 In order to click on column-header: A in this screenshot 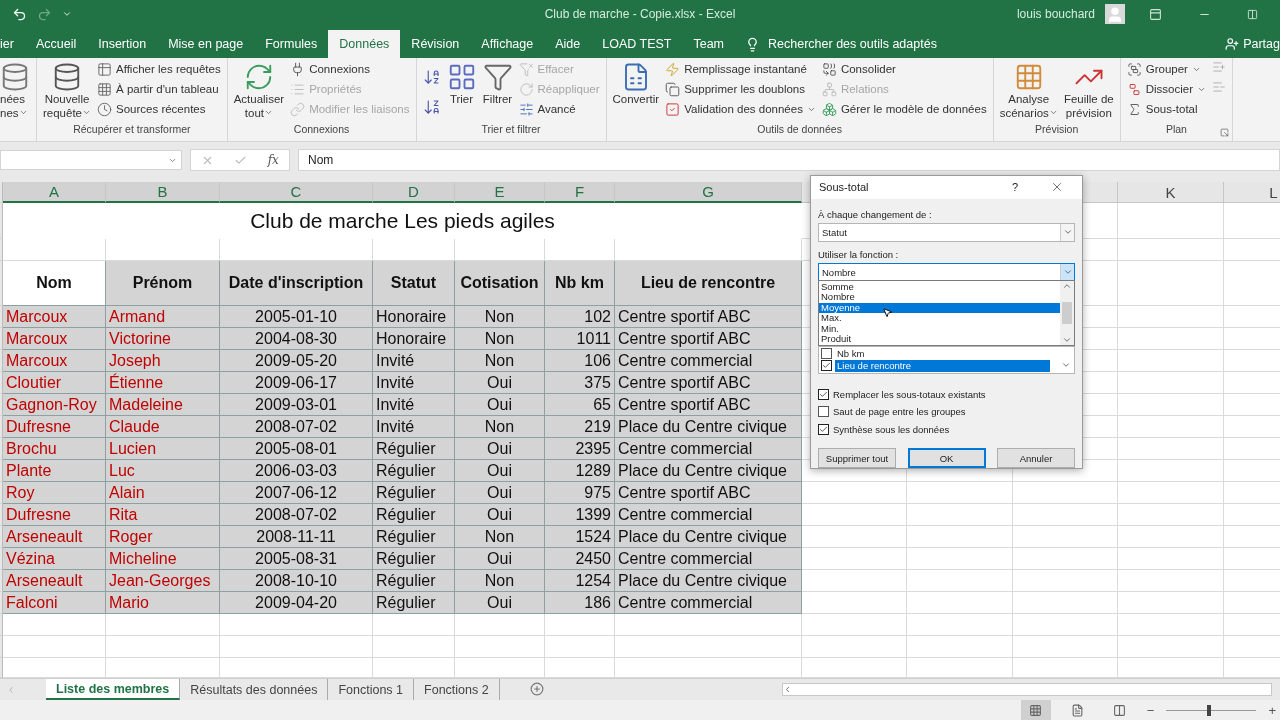, I will do `click(54, 192)`.